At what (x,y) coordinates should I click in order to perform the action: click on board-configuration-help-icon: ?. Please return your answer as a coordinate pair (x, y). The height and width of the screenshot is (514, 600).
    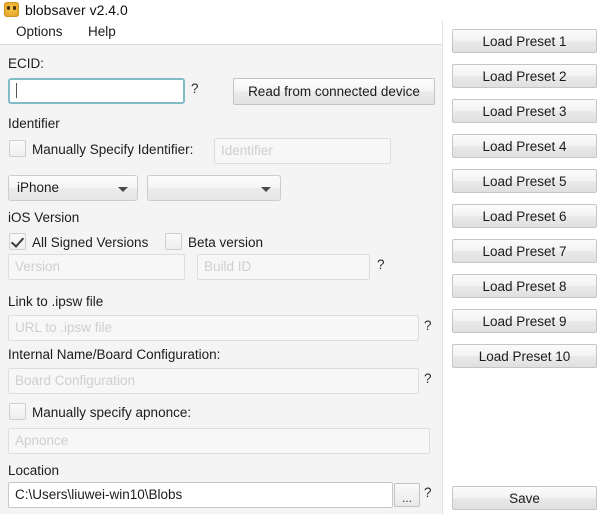
    Looking at the image, I should click on (428, 378).